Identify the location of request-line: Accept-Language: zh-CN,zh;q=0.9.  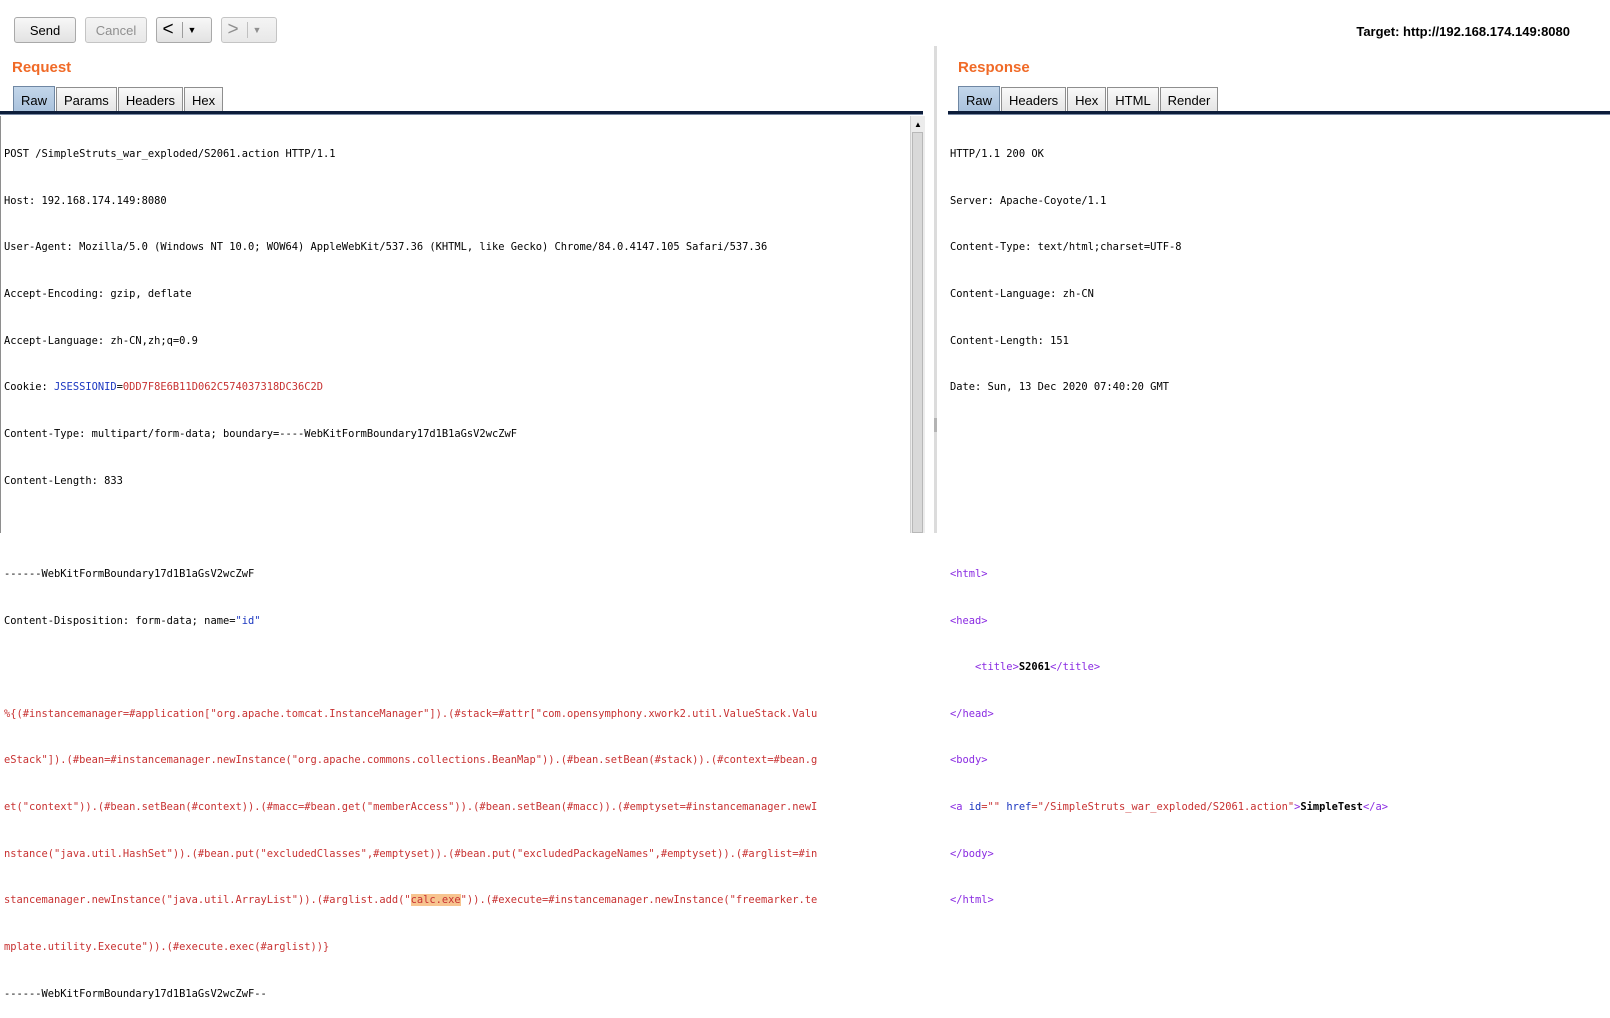
(101, 340).